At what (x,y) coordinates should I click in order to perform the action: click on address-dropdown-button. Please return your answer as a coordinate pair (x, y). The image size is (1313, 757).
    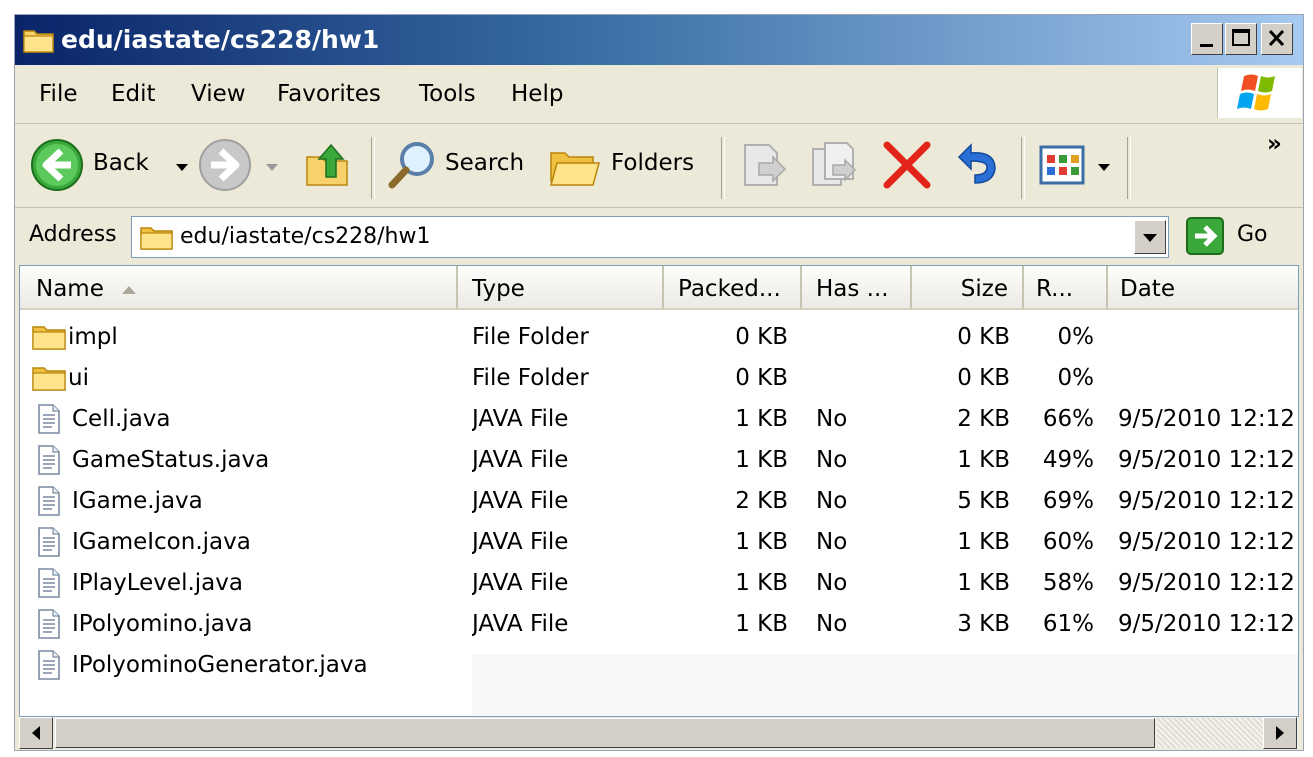
    Looking at the image, I should click on (1150, 237).